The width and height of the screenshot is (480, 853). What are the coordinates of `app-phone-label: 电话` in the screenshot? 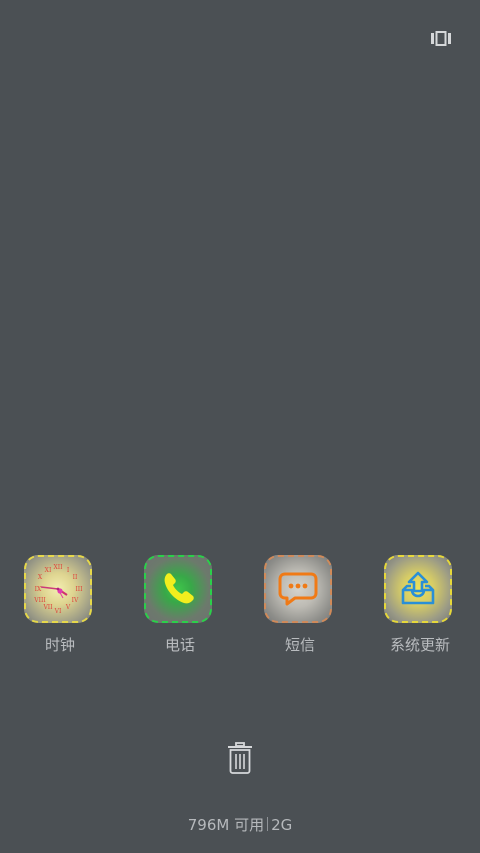 It's located at (179, 645).